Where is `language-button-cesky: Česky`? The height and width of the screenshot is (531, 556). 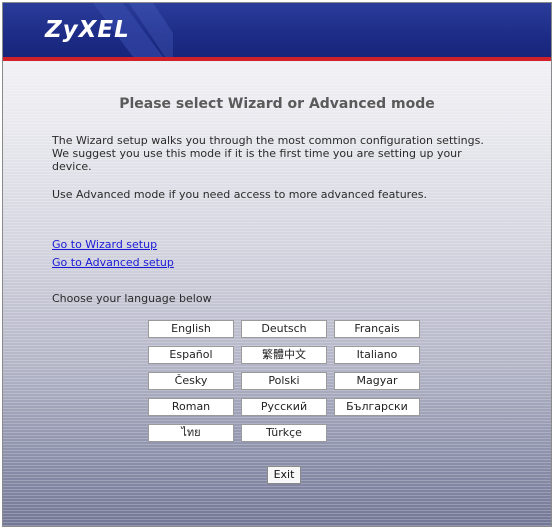
language-button-cesky: Česky is located at coordinates (191, 381).